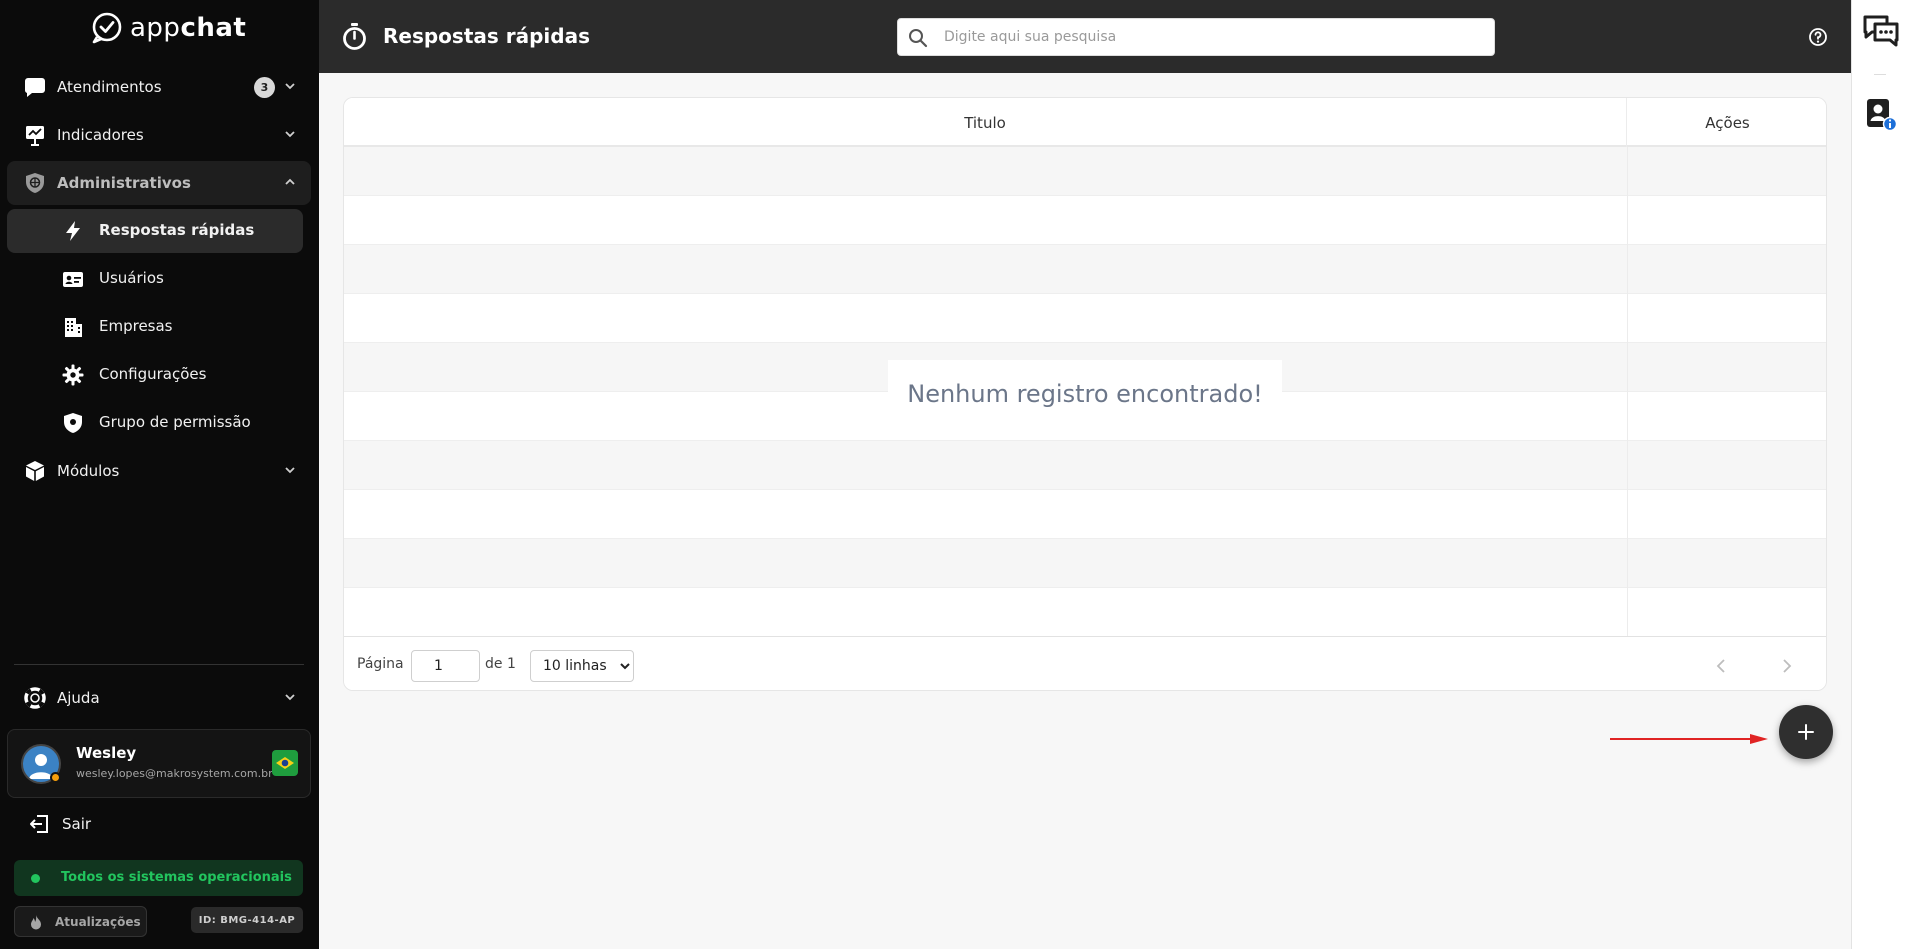 The image size is (1905, 949). What do you see at coordinates (264, 87) in the screenshot?
I see `count-badge: 3` at bounding box center [264, 87].